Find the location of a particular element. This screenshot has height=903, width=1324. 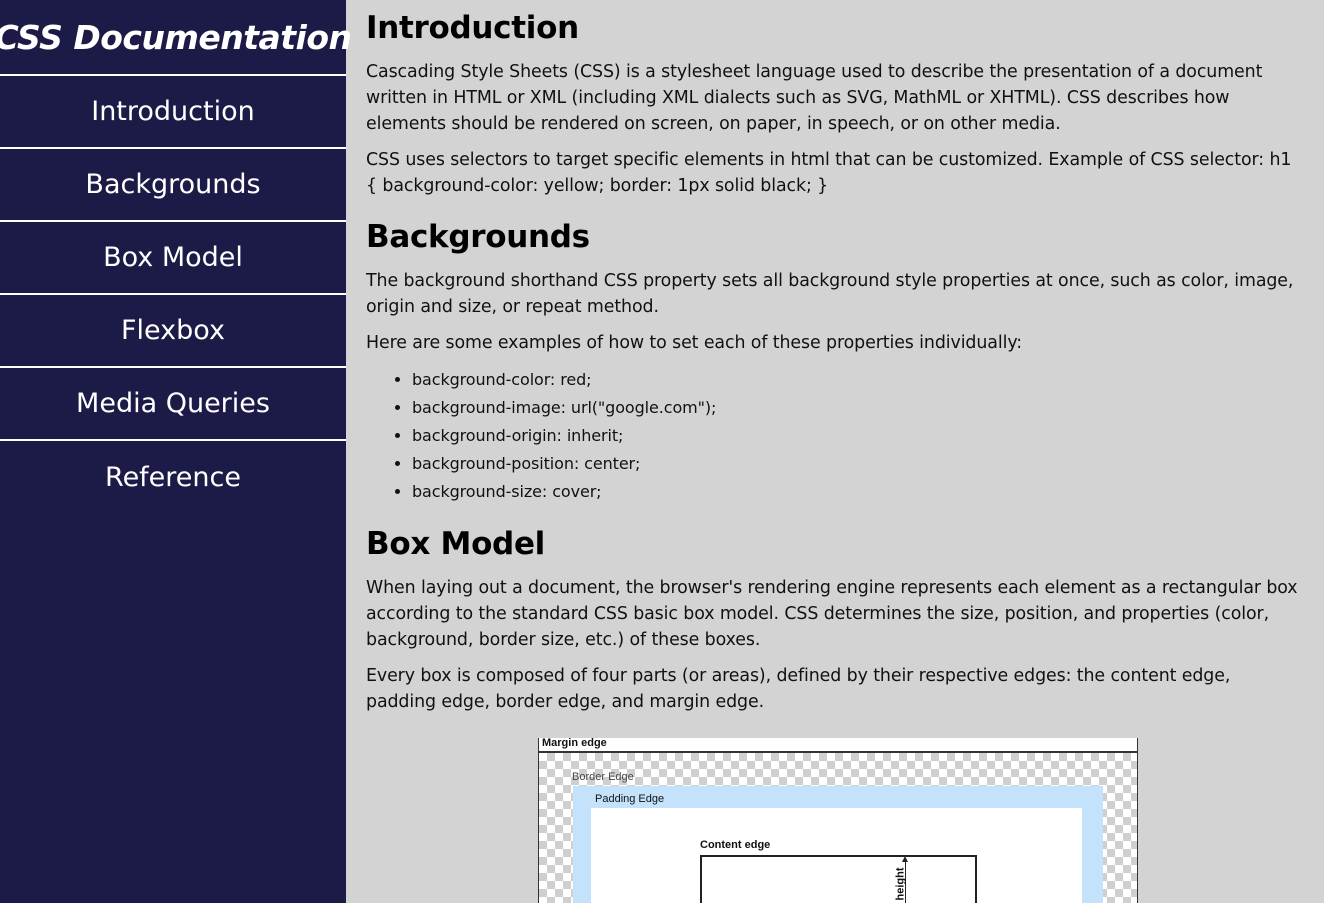

height-label: height is located at coordinates (900, 884).